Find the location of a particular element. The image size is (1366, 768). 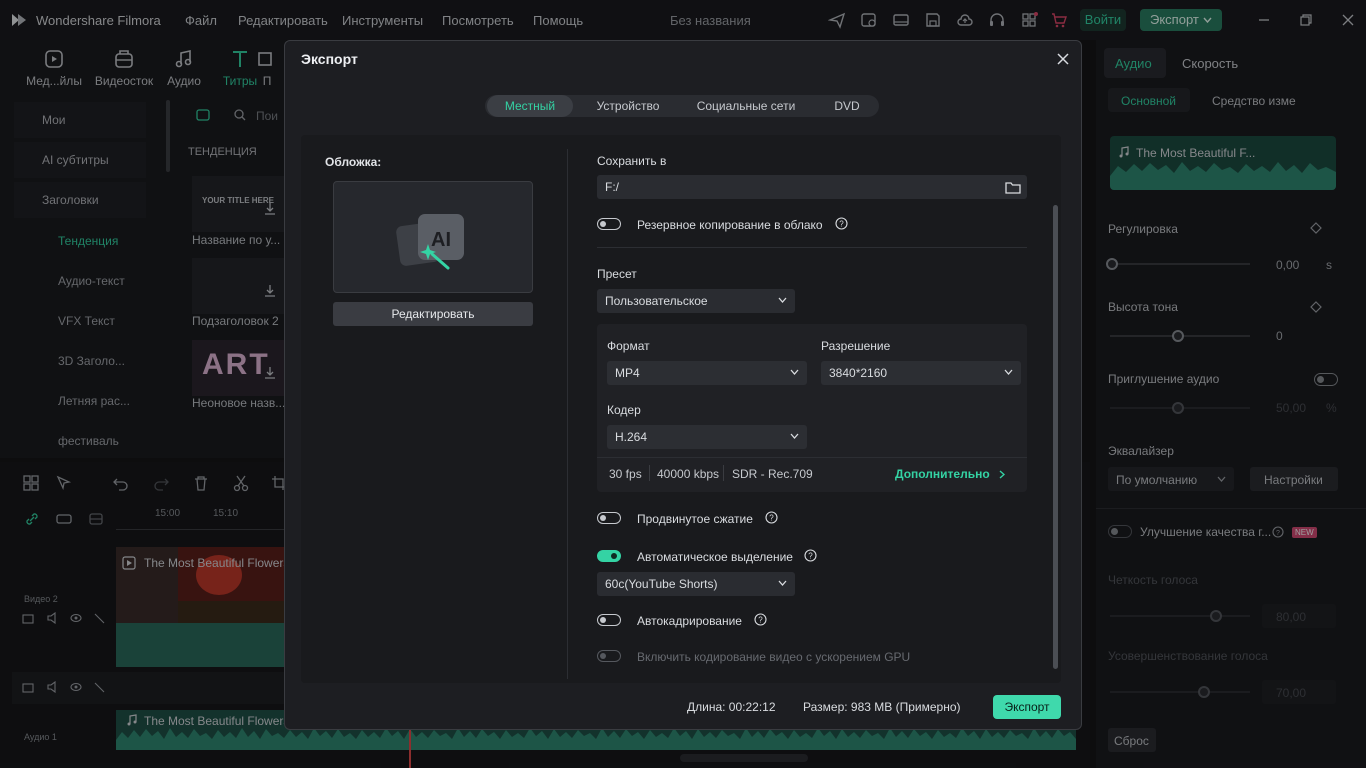

save-path-field: F:/ is located at coordinates (812, 187).